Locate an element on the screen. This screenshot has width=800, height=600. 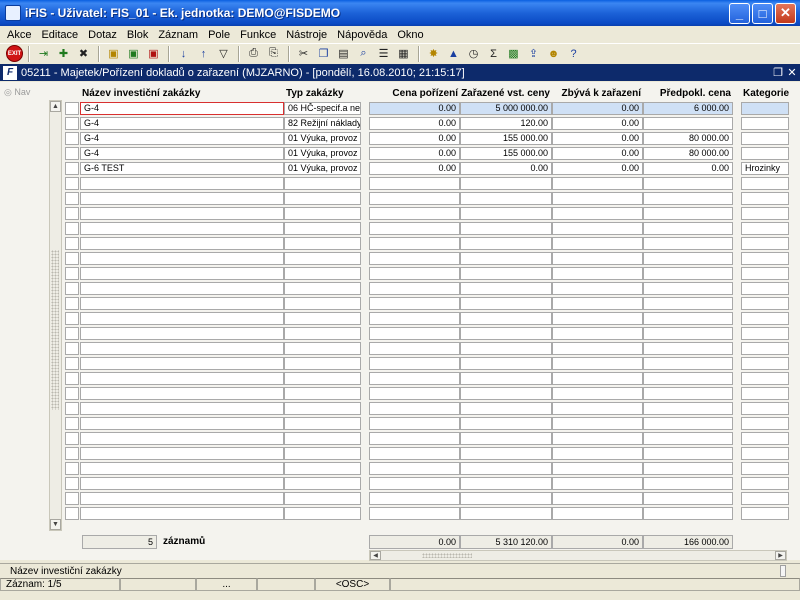
nav-label: ◎ Nav is located at coordinates (17, 92).